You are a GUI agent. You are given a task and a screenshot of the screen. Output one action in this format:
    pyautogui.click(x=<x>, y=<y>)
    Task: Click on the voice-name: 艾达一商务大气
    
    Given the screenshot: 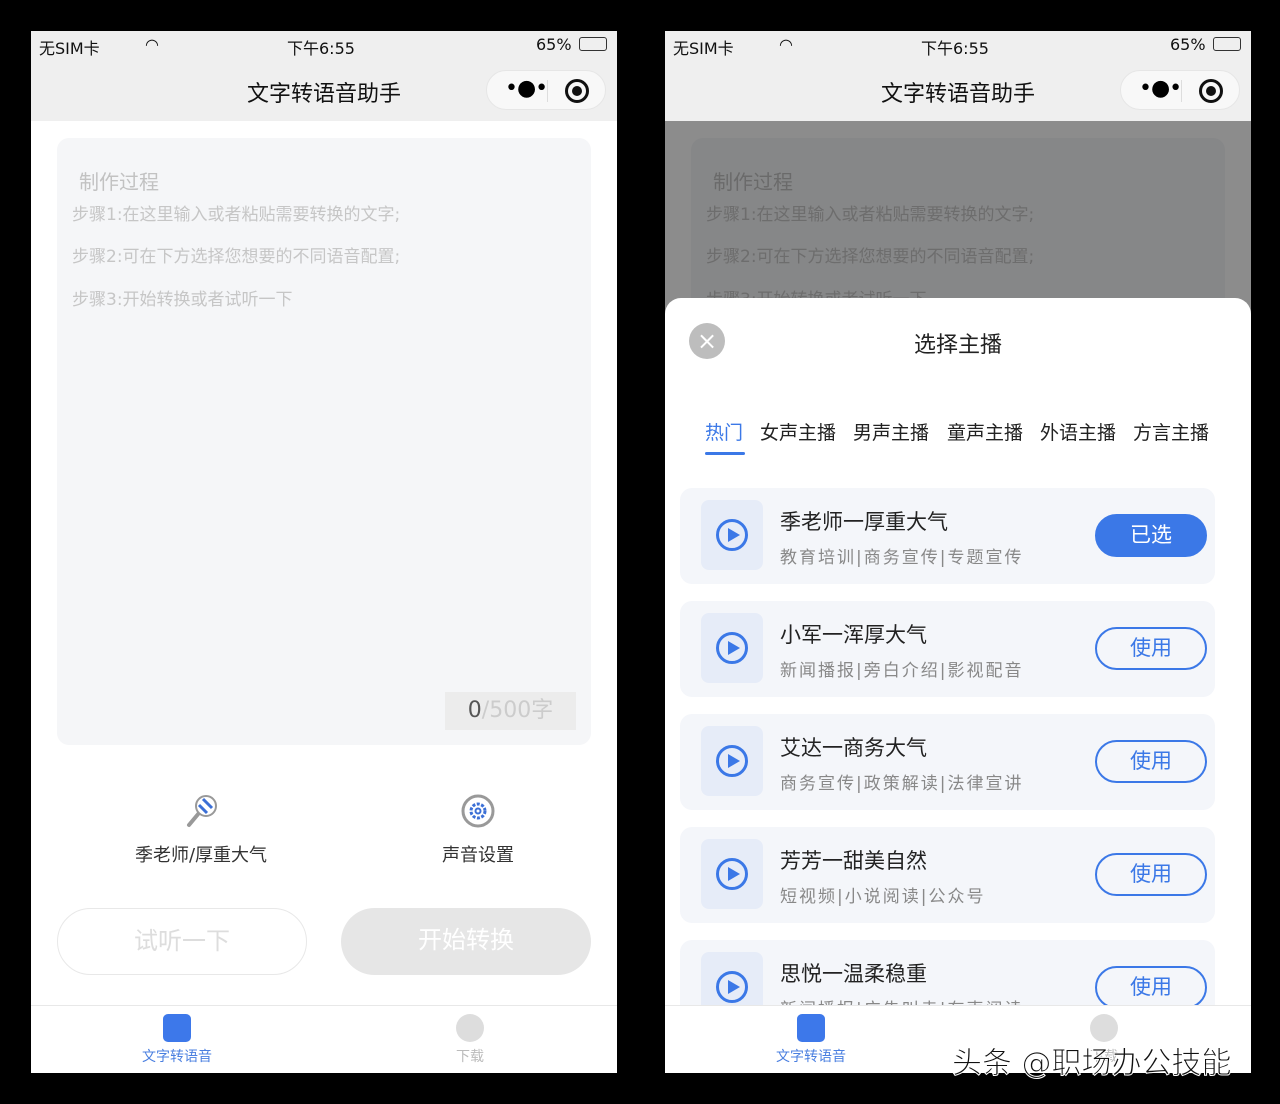 What is the action you would take?
    pyautogui.click(x=853, y=748)
    